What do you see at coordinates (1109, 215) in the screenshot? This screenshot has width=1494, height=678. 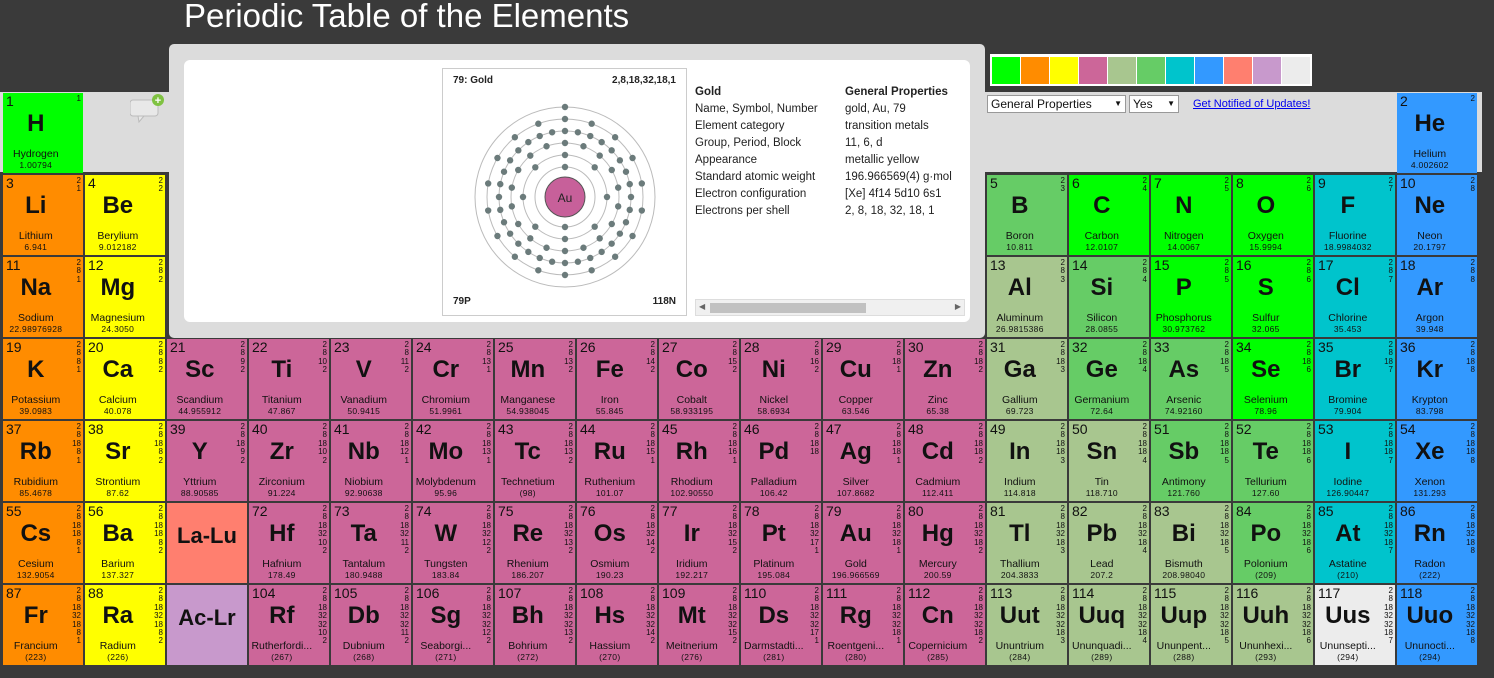 I see `element-cell: 6 C Carbon 12.0107 2 4` at bounding box center [1109, 215].